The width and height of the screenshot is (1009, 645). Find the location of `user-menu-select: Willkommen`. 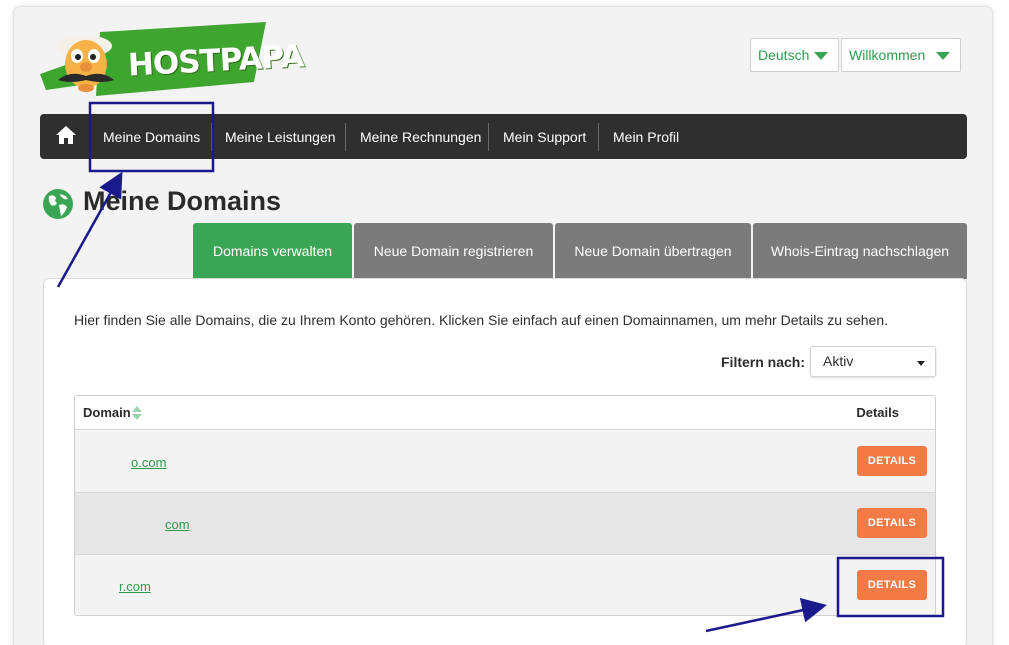

user-menu-select: Willkommen is located at coordinates (901, 55).